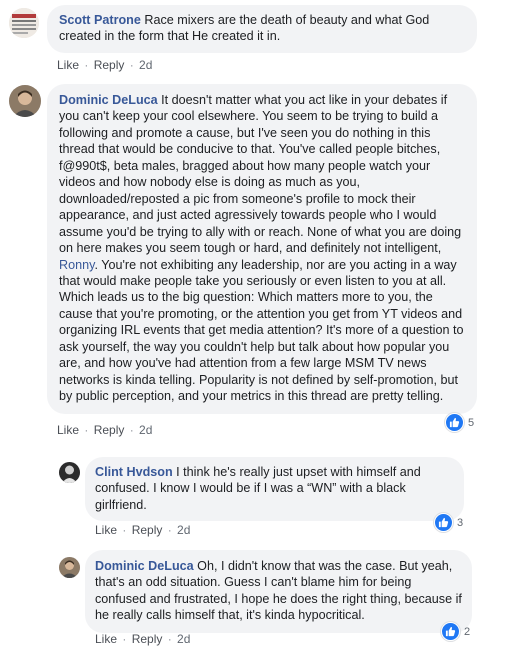  I want to click on reaction-count: 2, so click(467, 631).